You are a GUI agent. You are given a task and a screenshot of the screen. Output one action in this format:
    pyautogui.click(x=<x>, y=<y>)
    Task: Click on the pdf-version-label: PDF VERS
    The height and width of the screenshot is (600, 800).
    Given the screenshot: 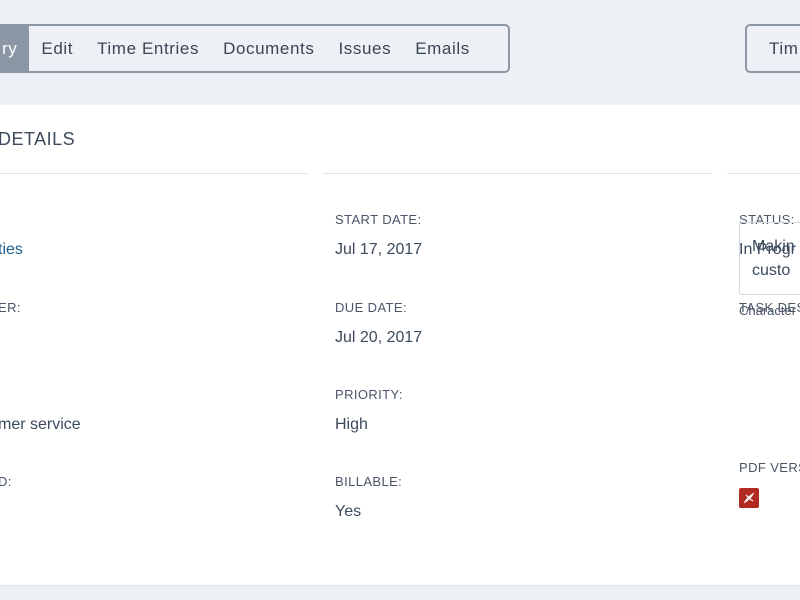 What is the action you would take?
    pyautogui.click(x=769, y=467)
    